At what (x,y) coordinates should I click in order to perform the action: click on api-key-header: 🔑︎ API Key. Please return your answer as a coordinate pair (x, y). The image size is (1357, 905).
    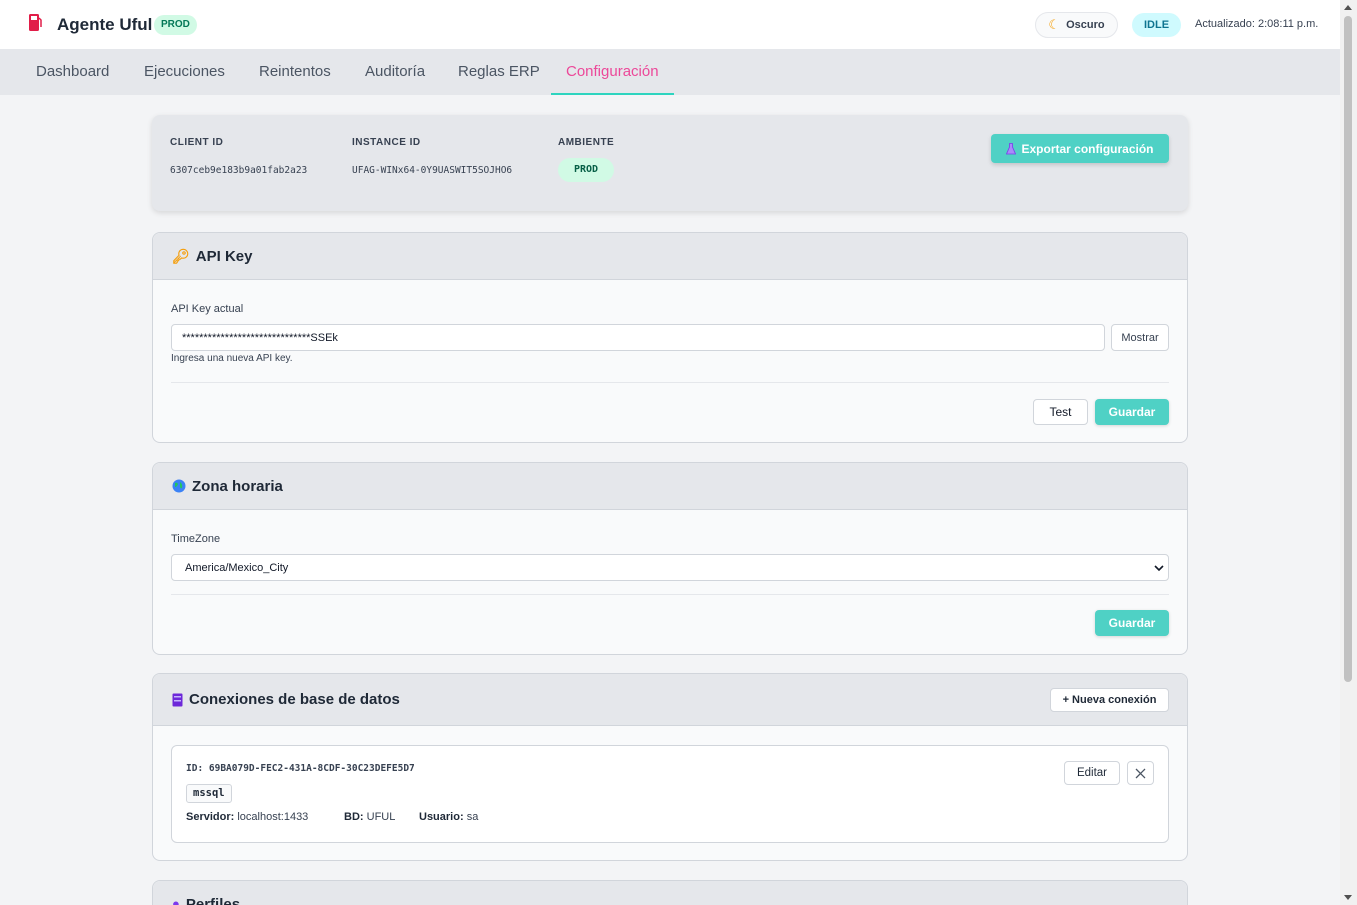
    Looking at the image, I should click on (670, 256).